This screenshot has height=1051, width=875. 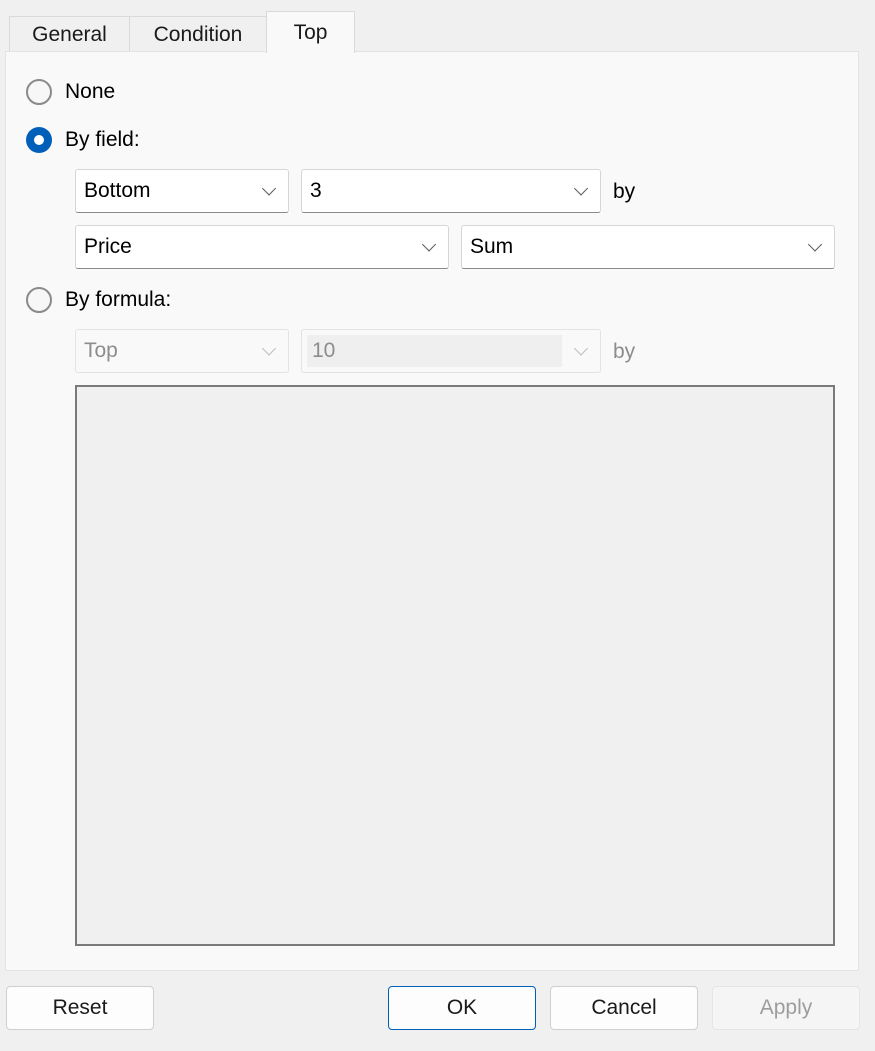 I want to click on field-direction-select: Bottom, so click(x=182, y=191).